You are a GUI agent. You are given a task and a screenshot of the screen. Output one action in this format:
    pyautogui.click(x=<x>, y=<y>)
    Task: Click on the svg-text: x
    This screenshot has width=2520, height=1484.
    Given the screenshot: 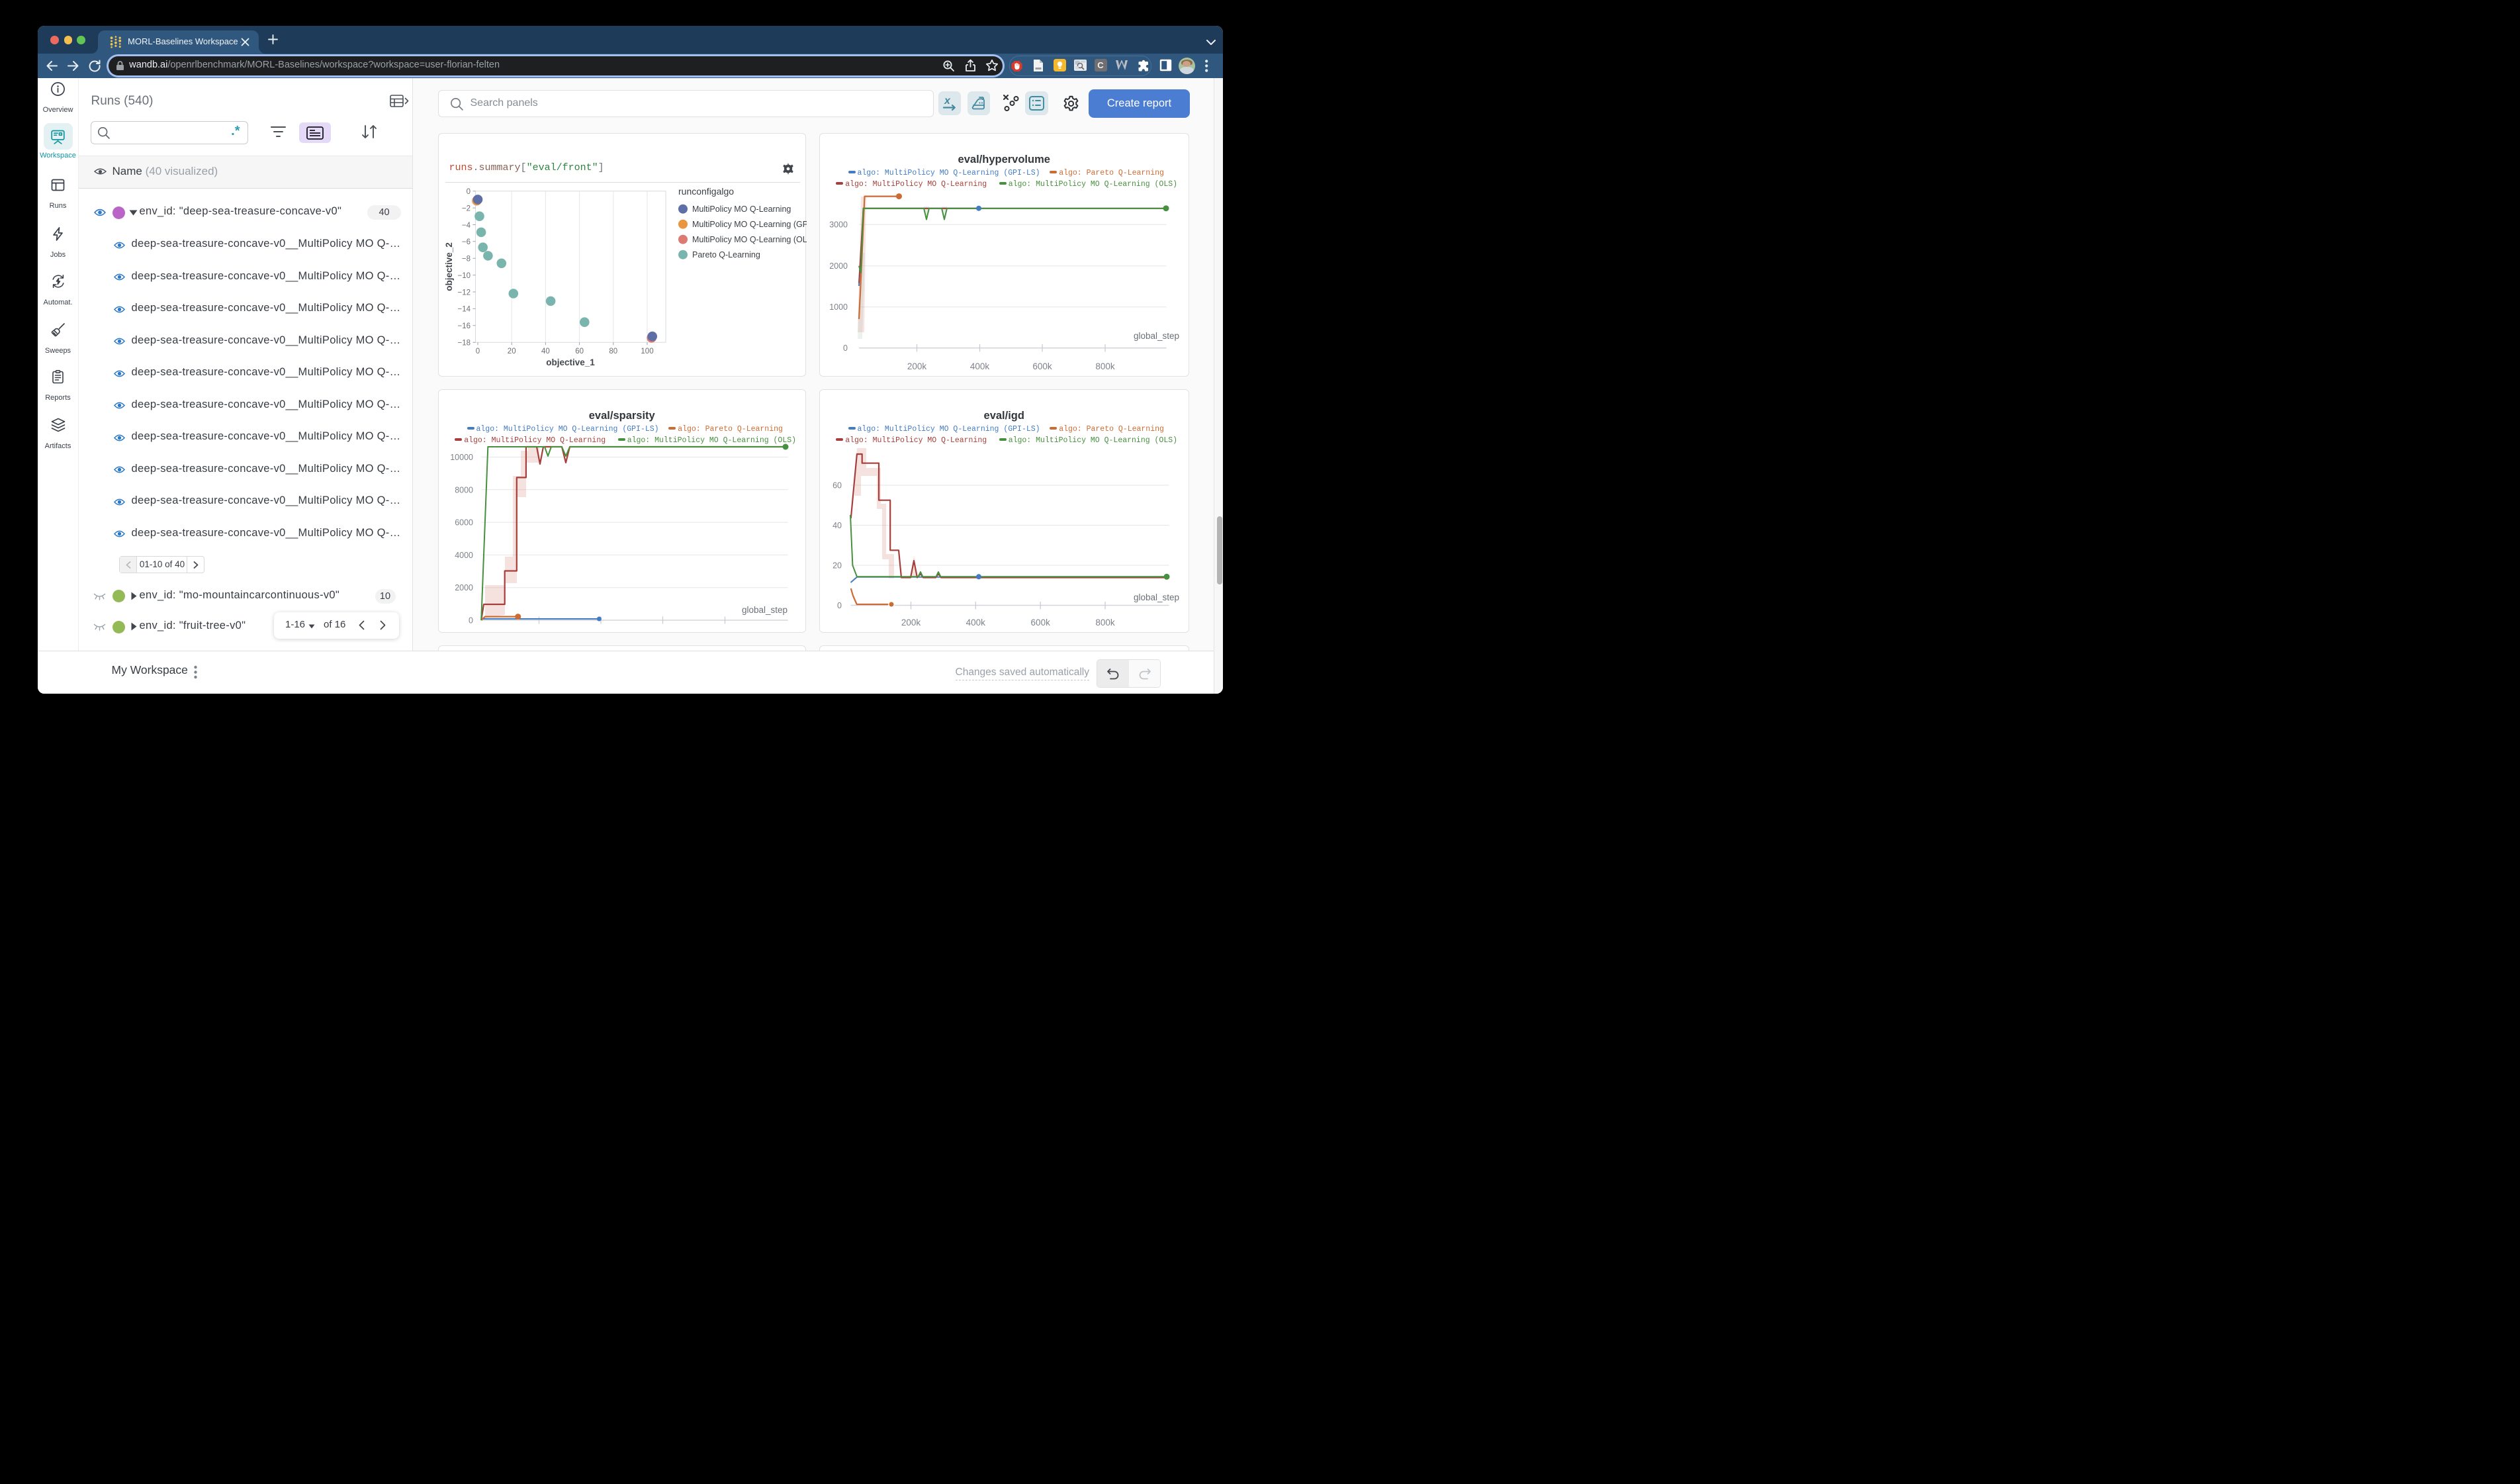 What is the action you would take?
    pyautogui.click(x=947, y=101)
    